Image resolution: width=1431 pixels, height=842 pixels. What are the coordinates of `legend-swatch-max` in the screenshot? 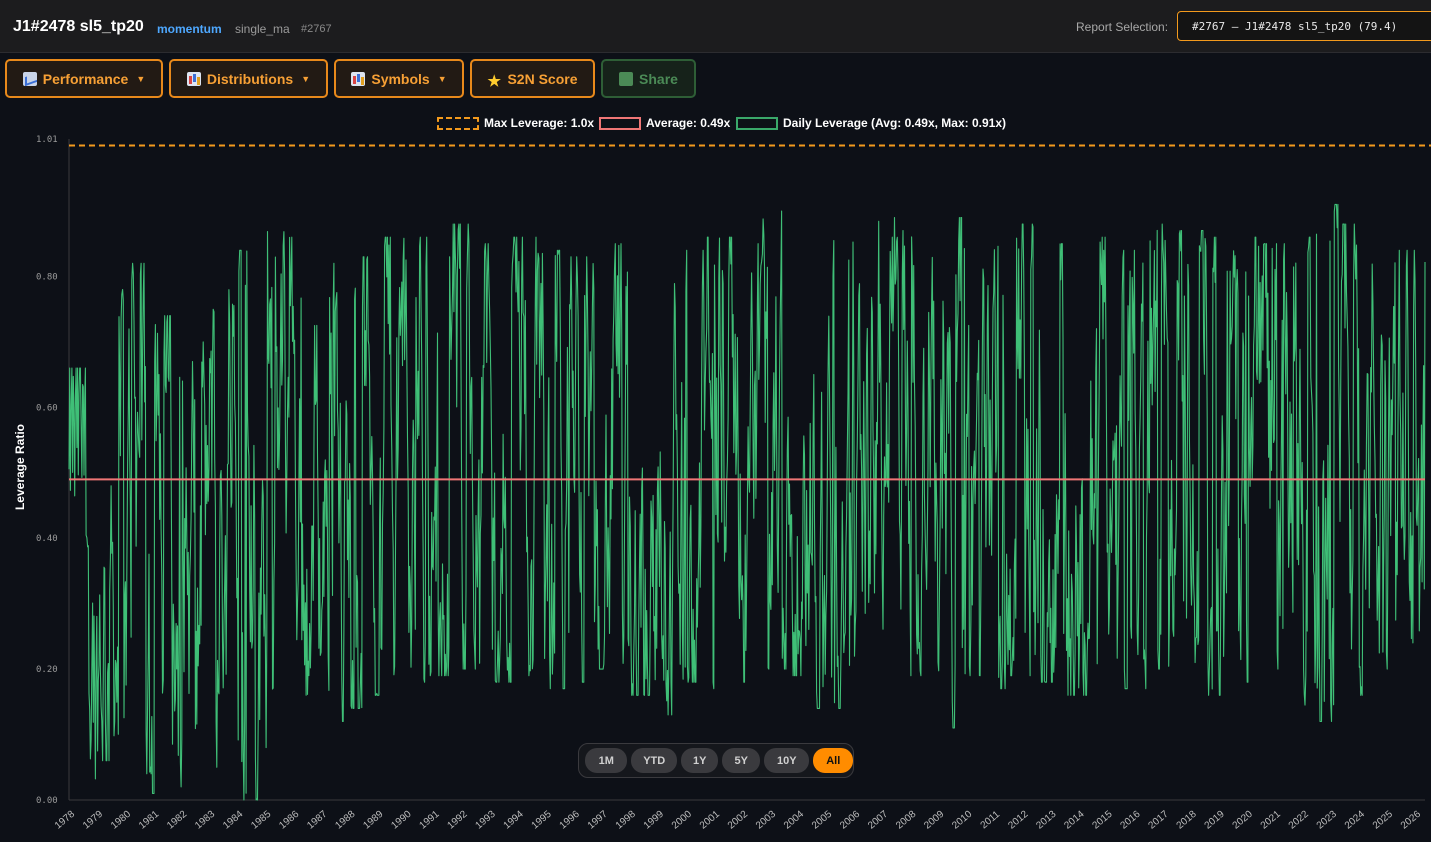 It's located at (458, 123).